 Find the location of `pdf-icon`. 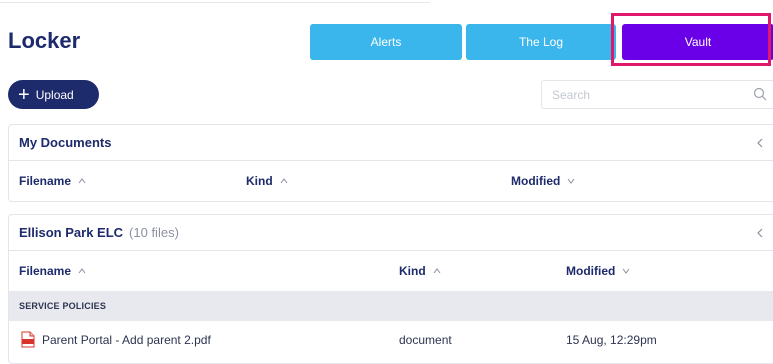

pdf-icon is located at coordinates (28, 339).